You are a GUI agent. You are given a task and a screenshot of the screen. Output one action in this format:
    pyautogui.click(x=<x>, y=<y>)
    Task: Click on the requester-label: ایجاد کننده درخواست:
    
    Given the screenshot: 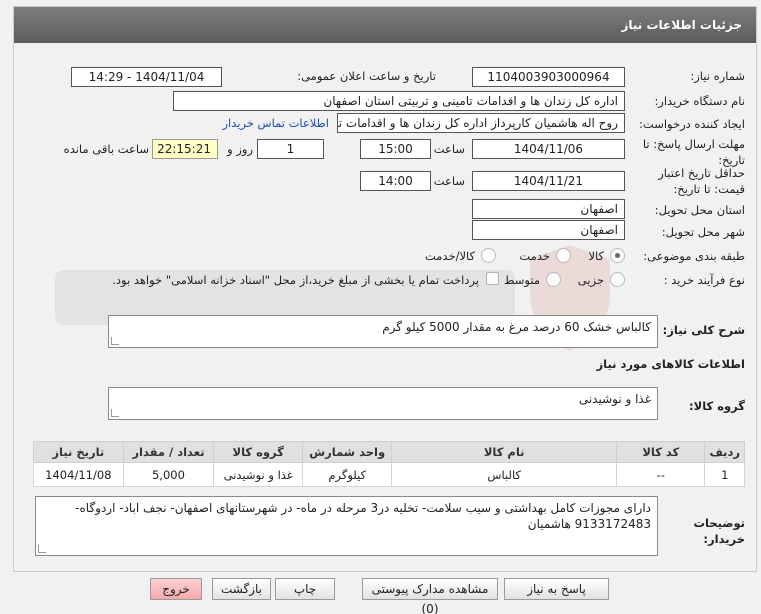 What is the action you would take?
    pyautogui.click(x=692, y=124)
    